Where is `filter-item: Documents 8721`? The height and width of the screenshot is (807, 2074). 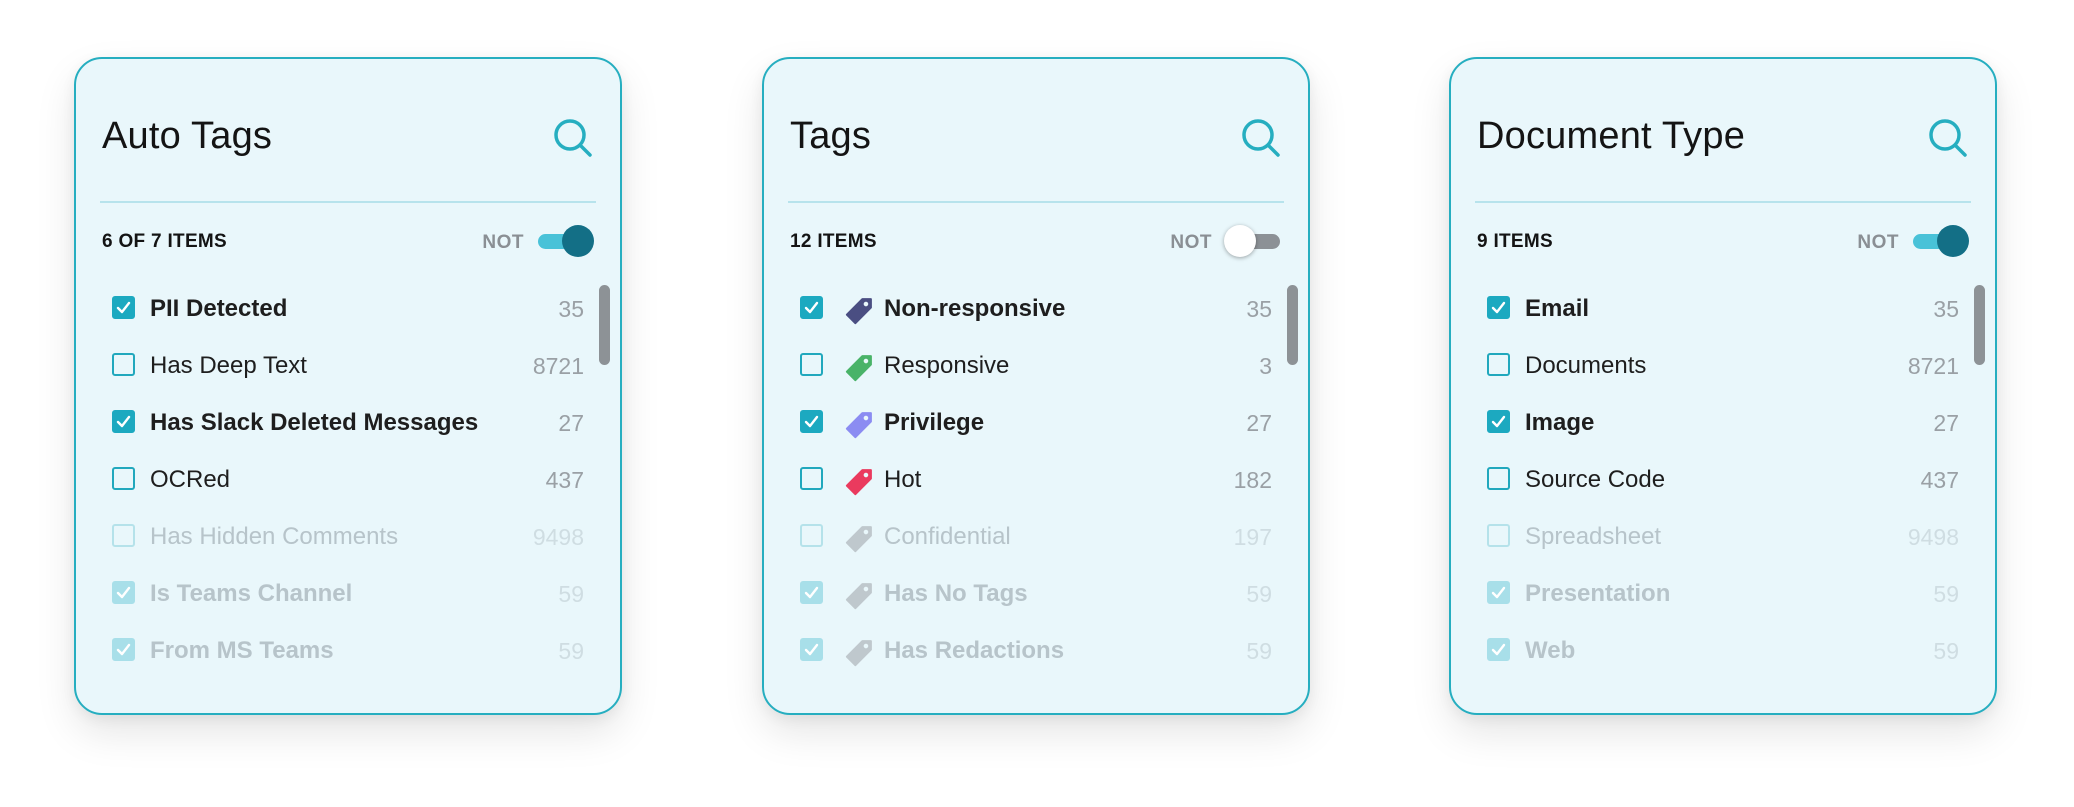 filter-item: Documents 8721 is located at coordinates (1735, 366).